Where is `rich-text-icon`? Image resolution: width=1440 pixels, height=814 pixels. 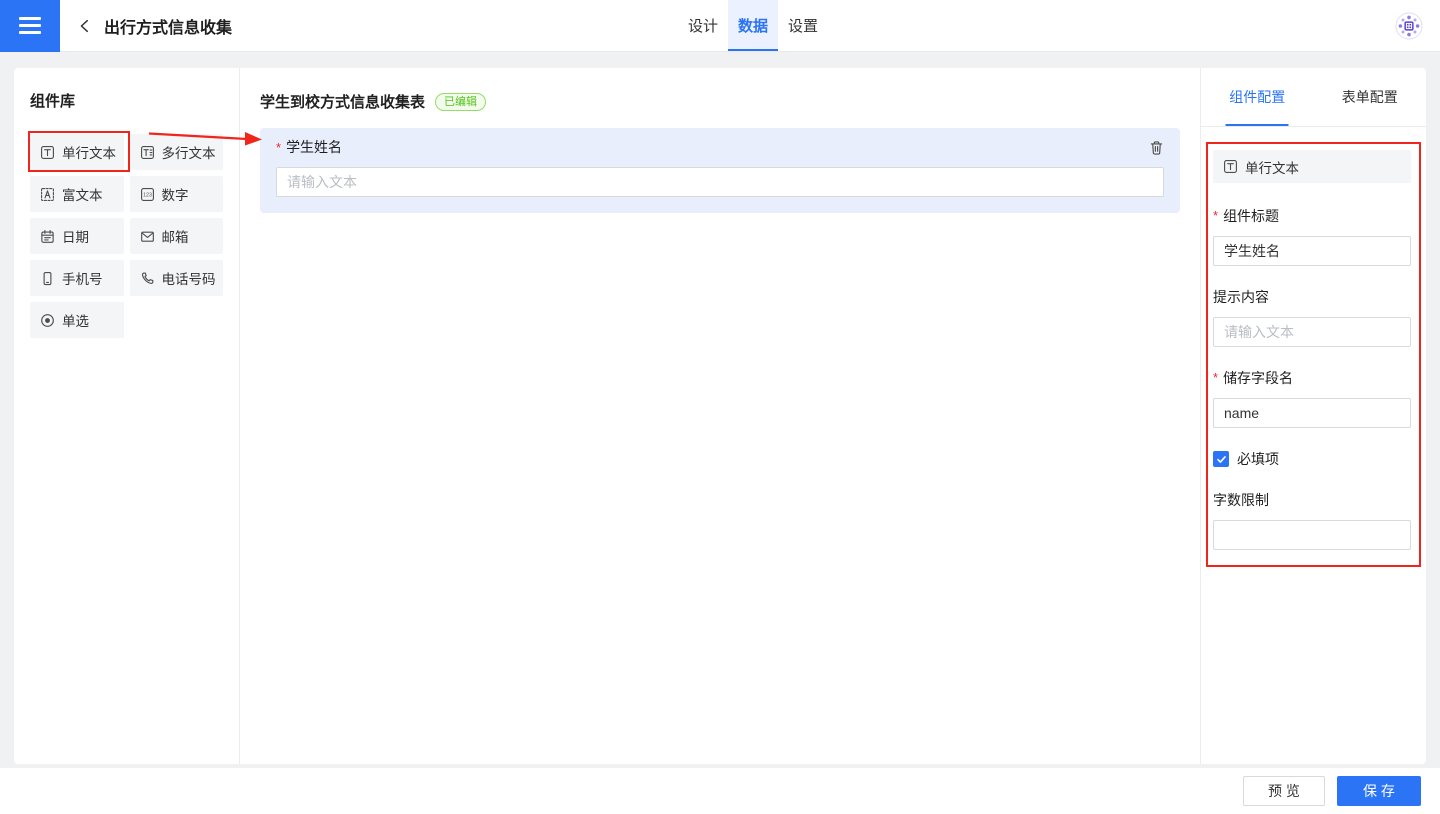
rich-text-icon is located at coordinates (47, 194).